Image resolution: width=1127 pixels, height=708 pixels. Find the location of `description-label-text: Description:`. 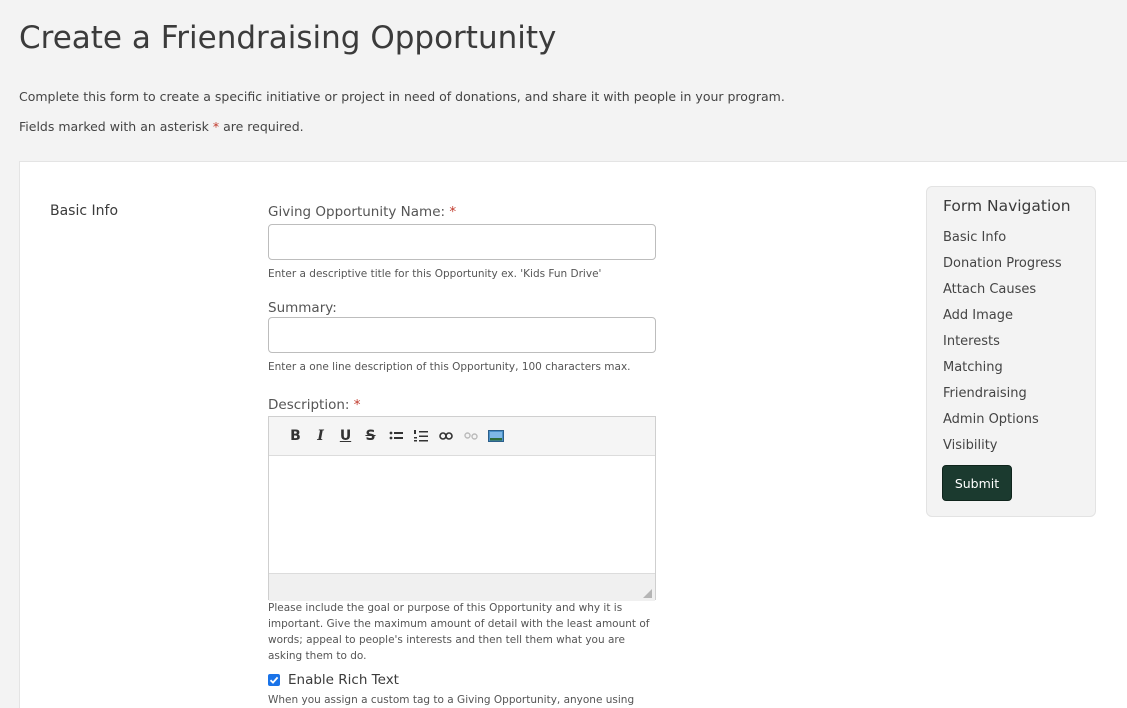

description-label-text: Description: is located at coordinates (309, 405).